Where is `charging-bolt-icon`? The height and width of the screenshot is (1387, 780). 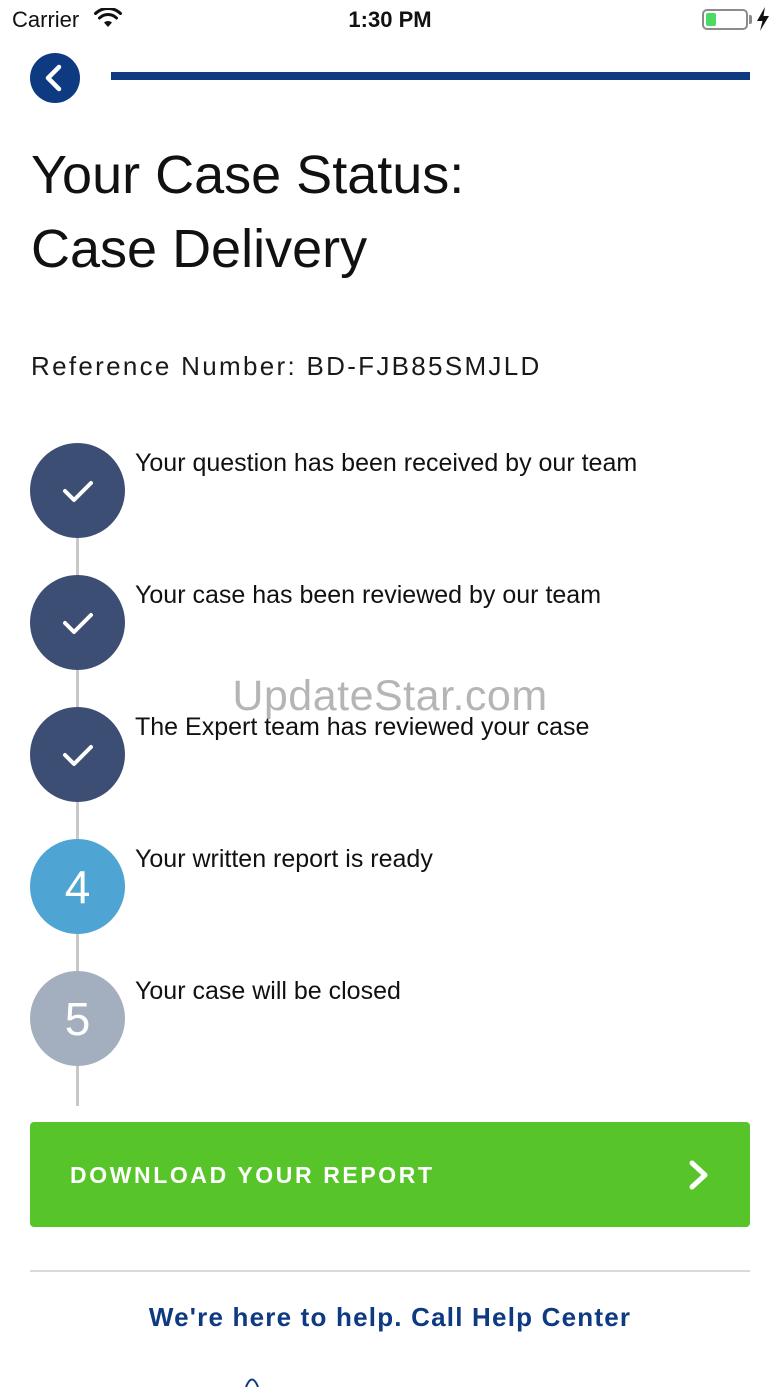 charging-bolt-icon is located at coordinates (763, 19).